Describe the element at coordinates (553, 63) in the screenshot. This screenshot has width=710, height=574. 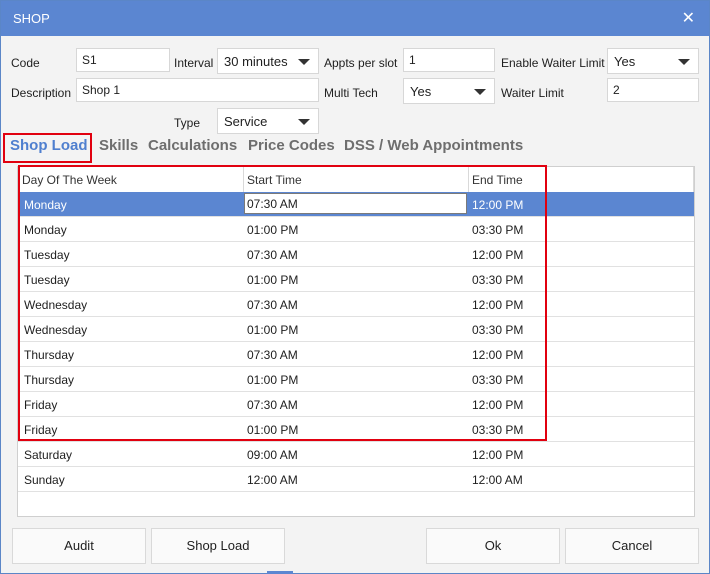
I see `enable-waiter-limit-label: Enable Waiter Limit` at that location.